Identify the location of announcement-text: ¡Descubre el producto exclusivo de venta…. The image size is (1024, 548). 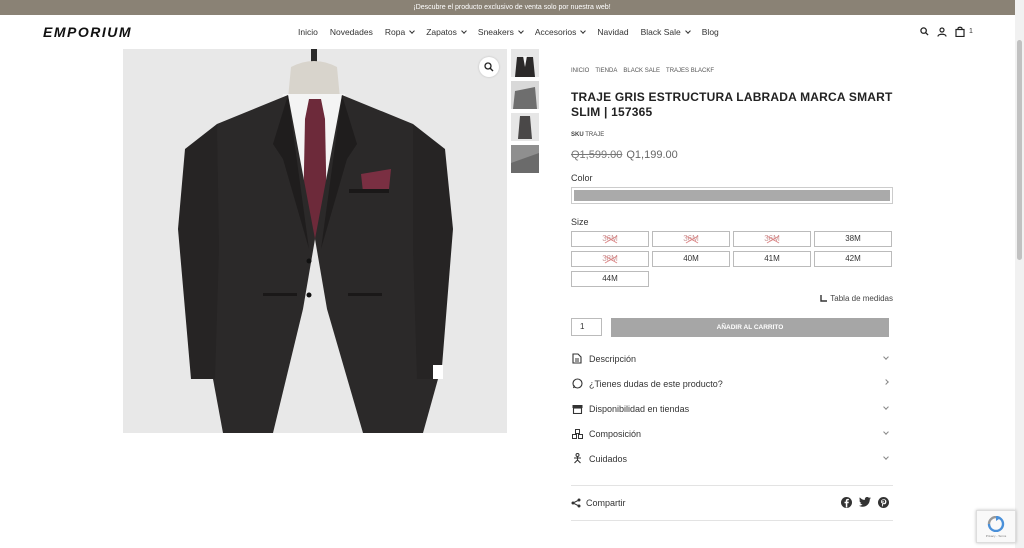
(512, 7).